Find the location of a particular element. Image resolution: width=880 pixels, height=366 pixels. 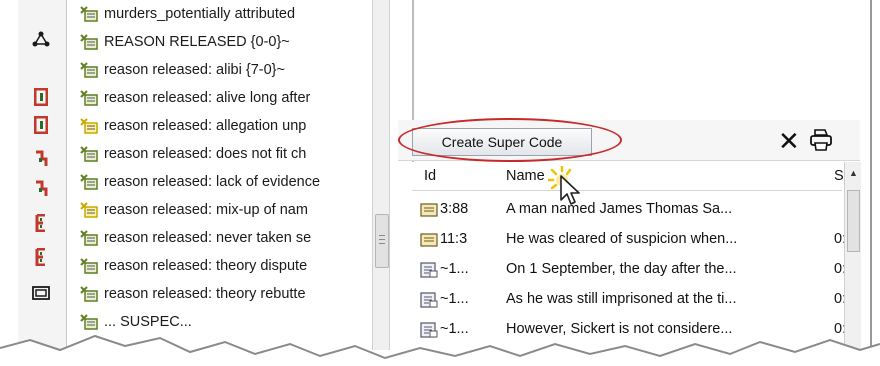

code-list-item: reason released: mix-up of nam is located at coordinates (193, 210).